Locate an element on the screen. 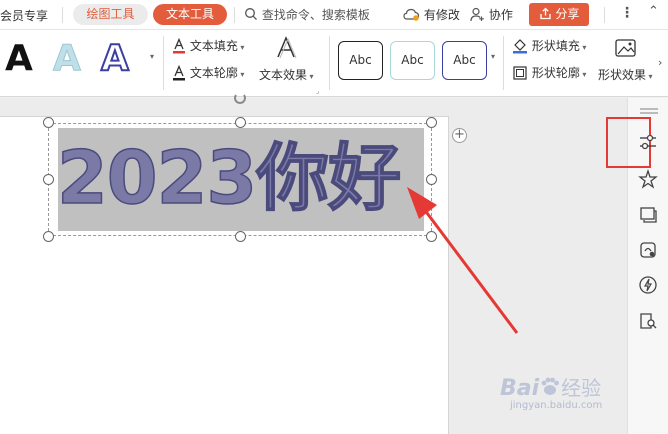  text-fill-button: 文本填充 ▾ is located at coordinates (208, 45).